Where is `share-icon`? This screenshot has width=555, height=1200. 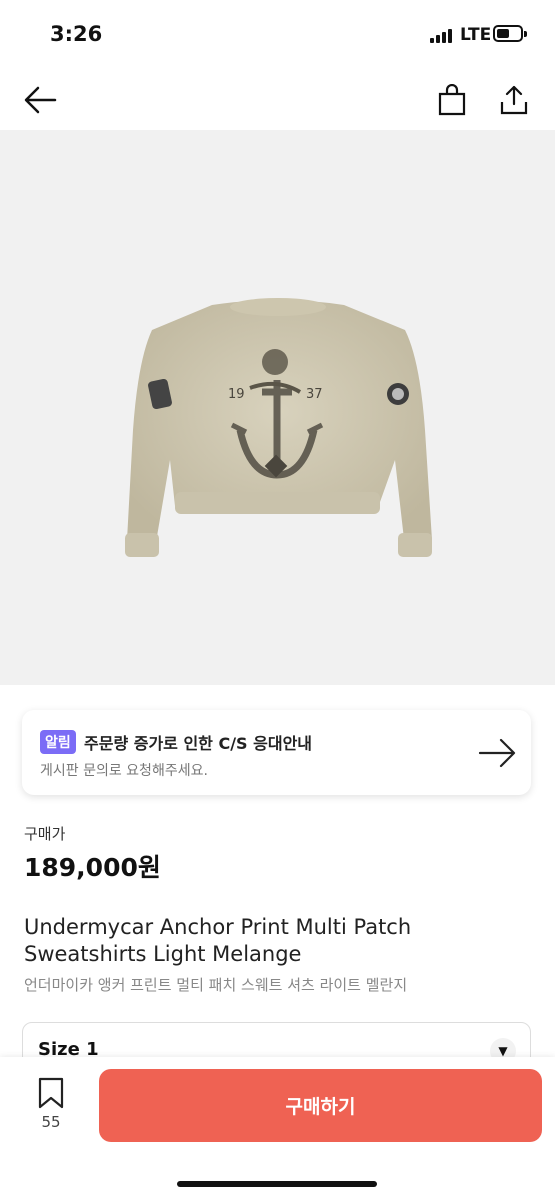 share-icon is located at coordinates (514, 100).